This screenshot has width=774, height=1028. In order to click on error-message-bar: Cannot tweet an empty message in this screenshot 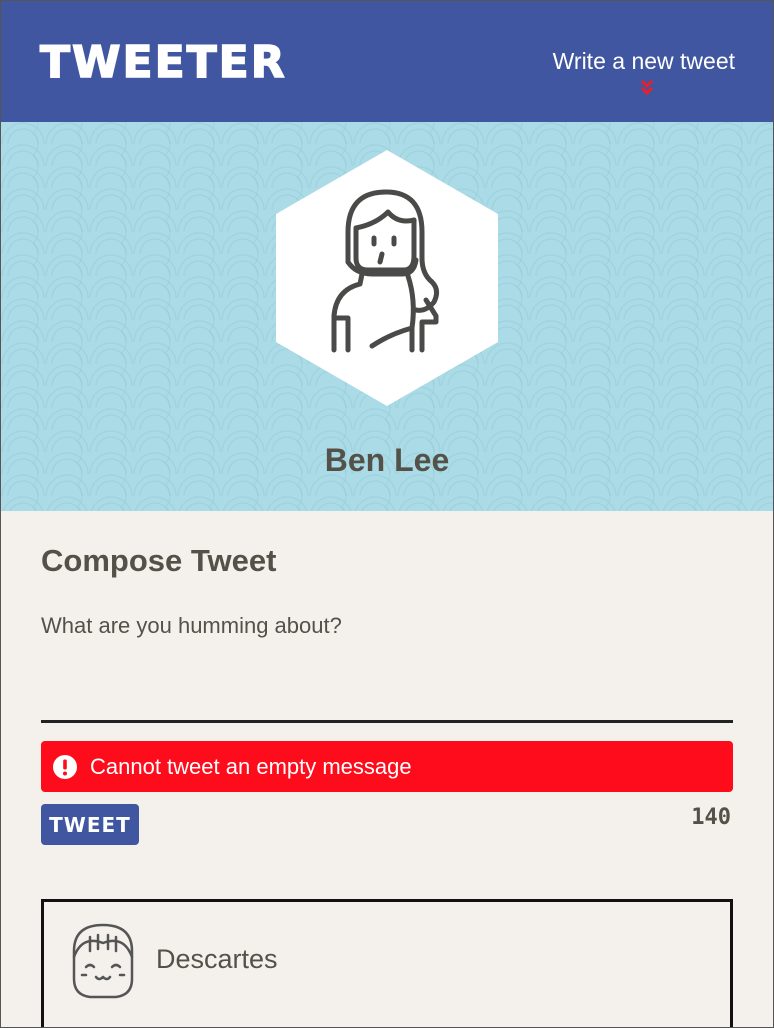, I will do `click(387, 766)`.